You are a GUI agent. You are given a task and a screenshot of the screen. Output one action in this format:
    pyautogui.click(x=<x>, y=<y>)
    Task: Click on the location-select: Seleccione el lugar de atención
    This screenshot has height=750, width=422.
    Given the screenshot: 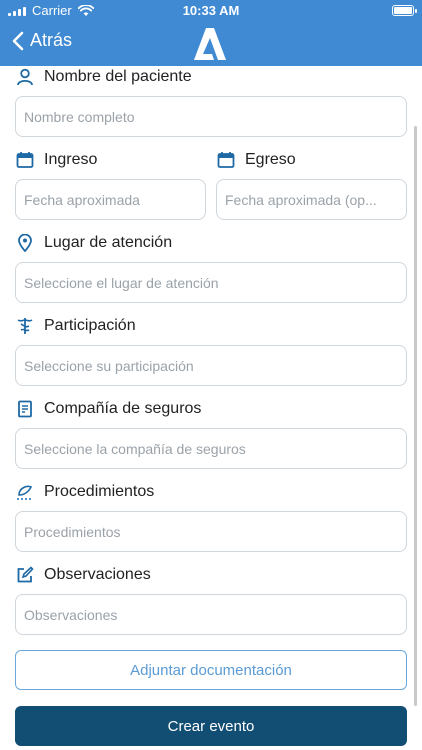 What is the action you would take?
    pyautogui.click(x=211, y=282)
    